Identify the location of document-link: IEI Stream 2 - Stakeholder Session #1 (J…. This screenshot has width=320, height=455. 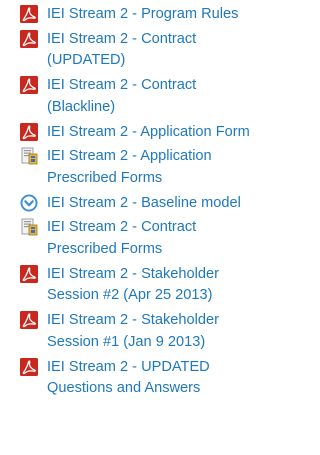
(133, 331).